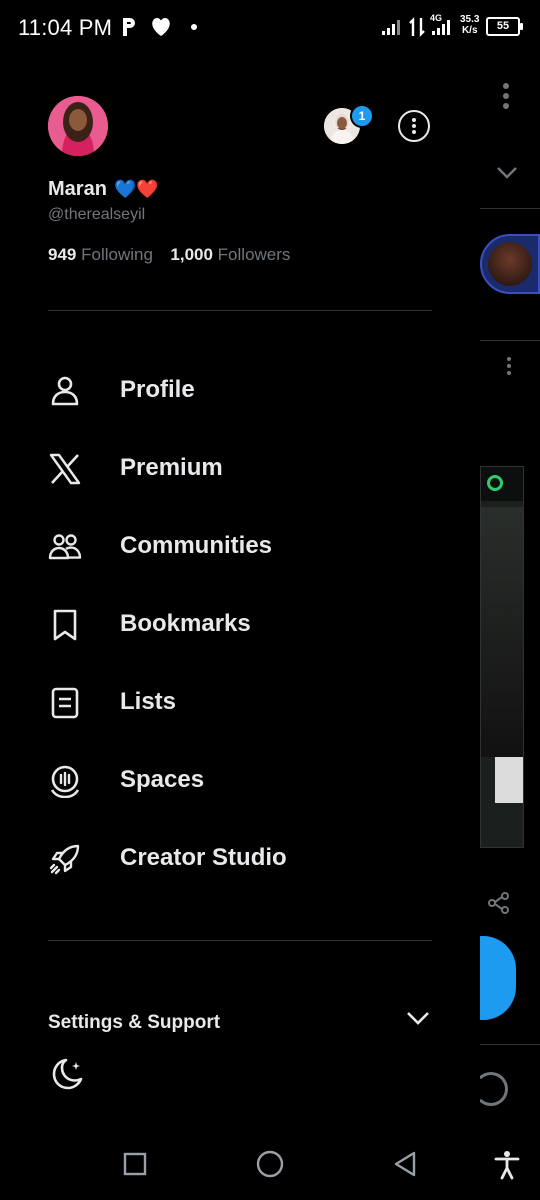 Image resolution: width=540 pixels, height=1200 pixels. What do you see at coordinates (65, 27) in the screenshot?
I see `status-time: 11:04 PM` at bounding box center [65, 27].